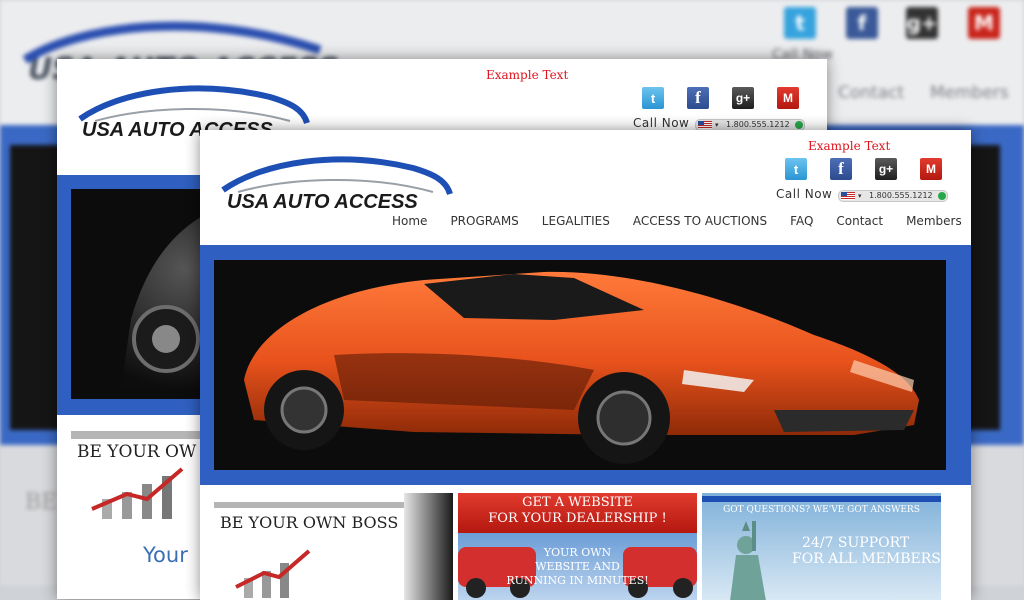 This screenshot has width=1024, height=600. What do you see at coordinates (866, 559) in the screenshot?
I see `promo-support-title-2: FOR ALL MEMBERS` at bounding box center [866, 559].